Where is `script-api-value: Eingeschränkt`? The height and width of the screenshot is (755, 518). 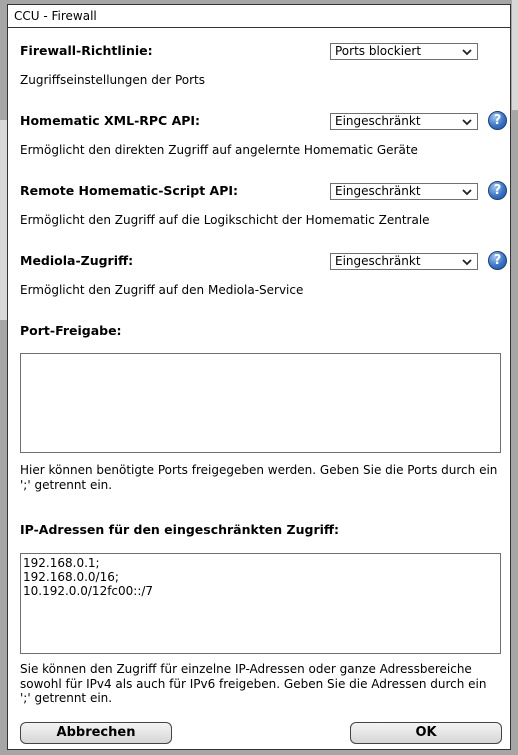
script-api-value: Eingeschränkt is located at coordinates (378, 191).